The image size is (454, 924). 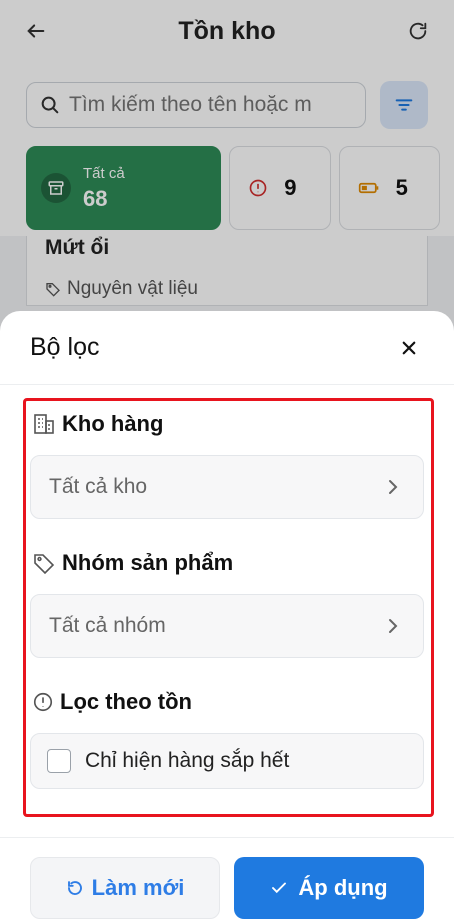 I want to click on sheet-title: Bộ lọc, so click(x=65, y=347).